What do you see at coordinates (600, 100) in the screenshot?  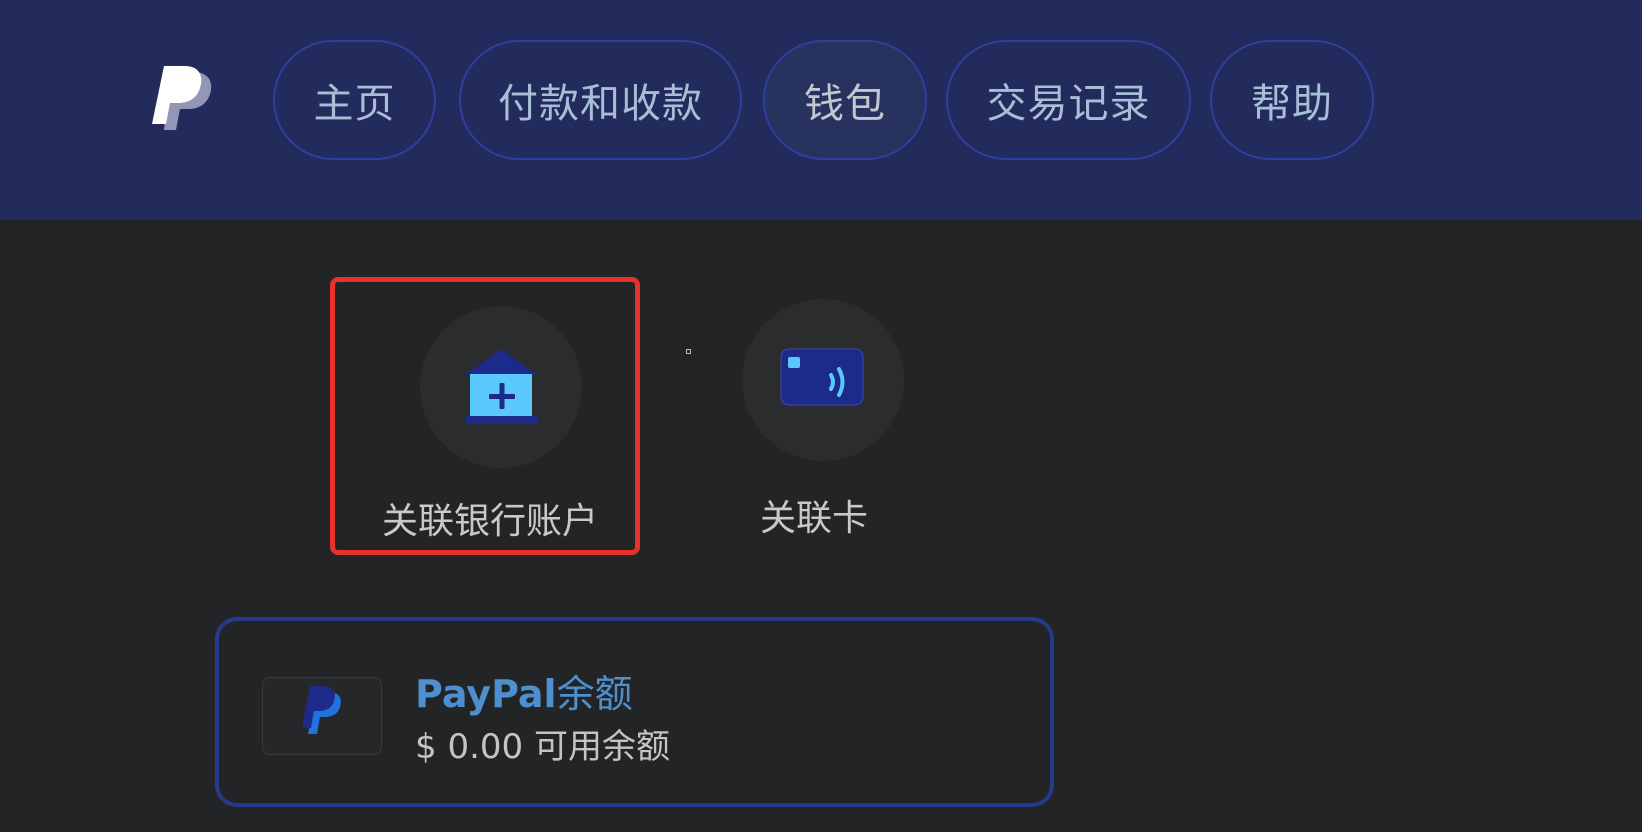 I see `nav-tab-send-receive: 付款和收款` at bounding box center [600, 100].